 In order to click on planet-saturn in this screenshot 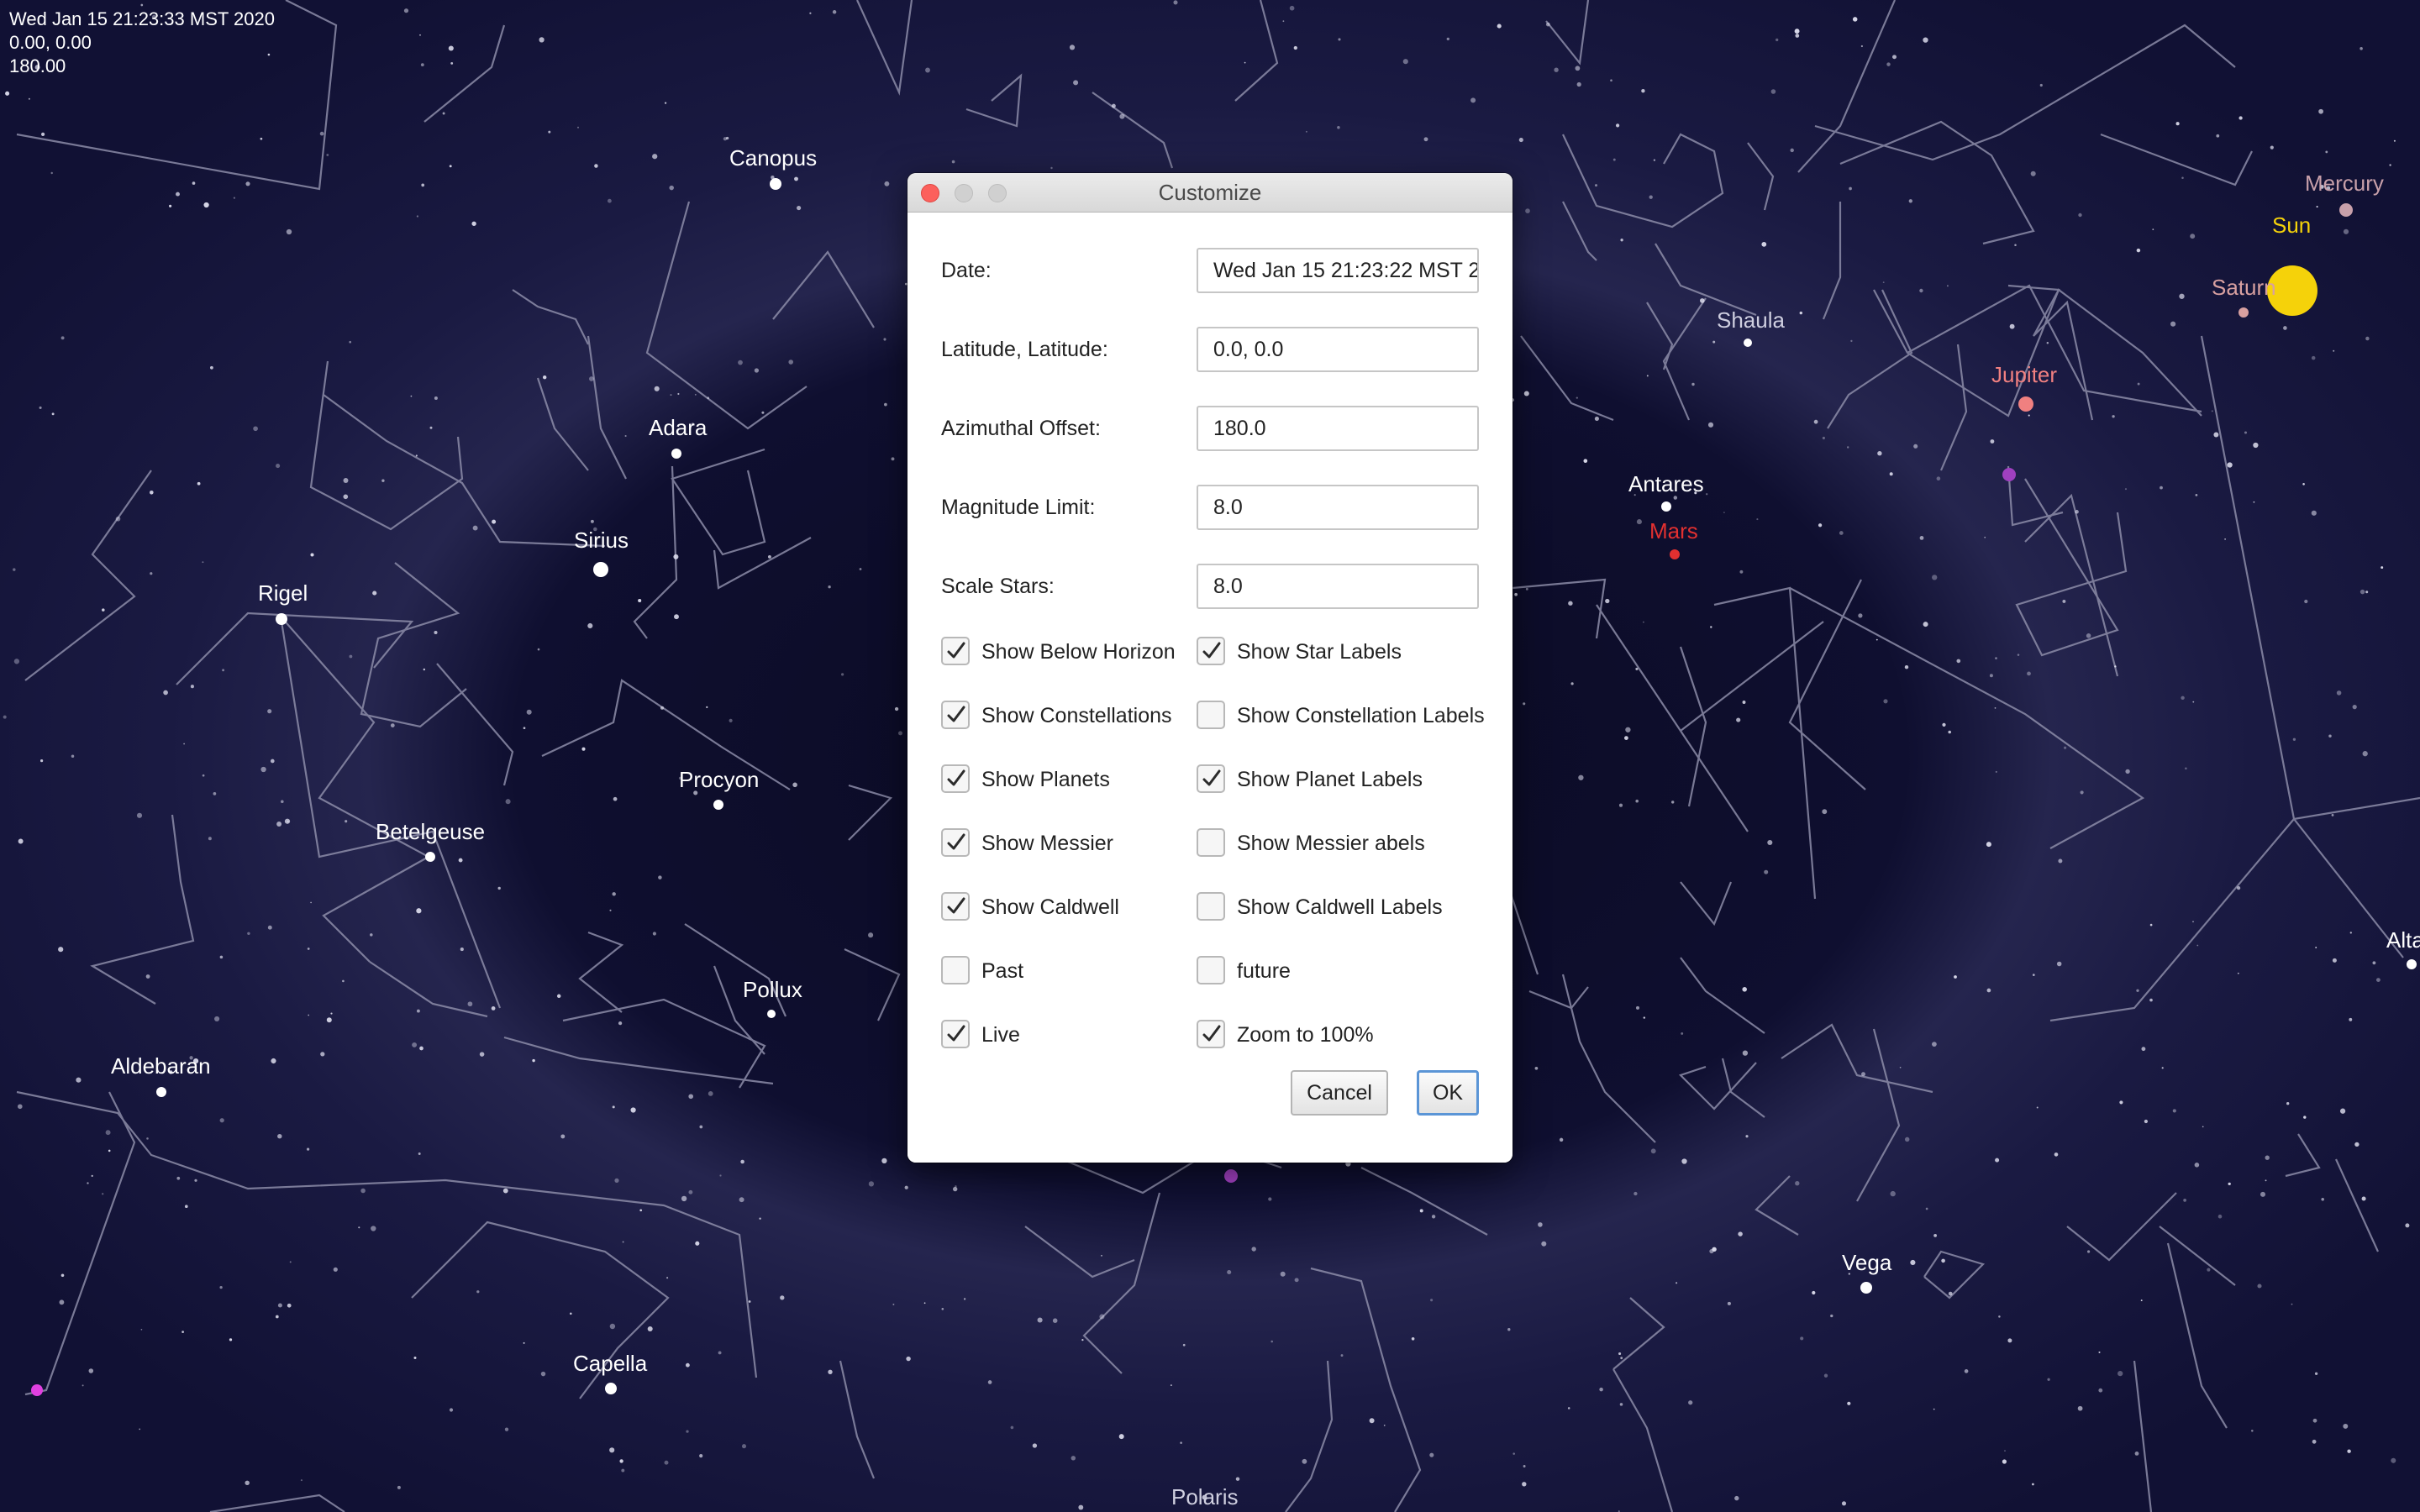, I will do `click(2243, 312)`.